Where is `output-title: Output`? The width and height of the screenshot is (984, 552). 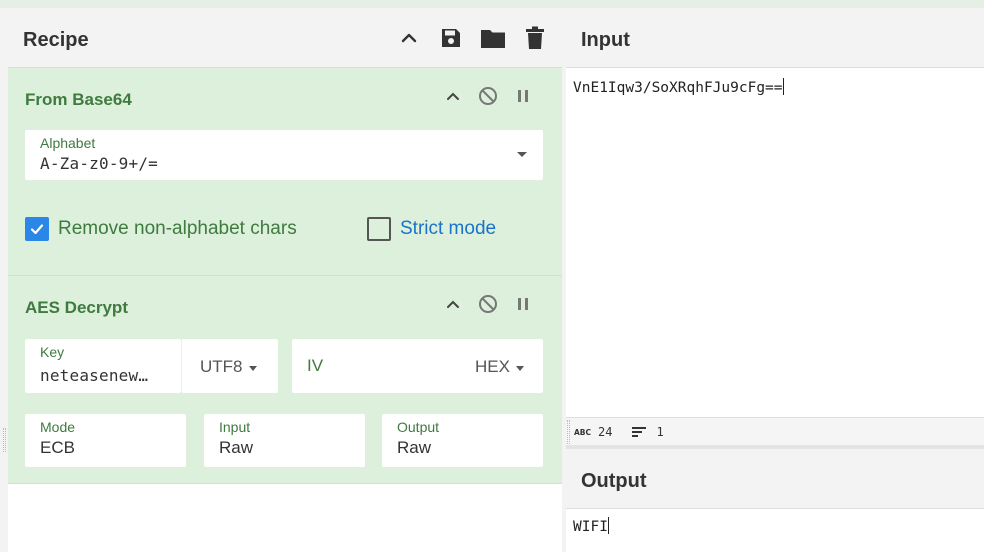 output-title: Output is located at coordinates (614, 481).